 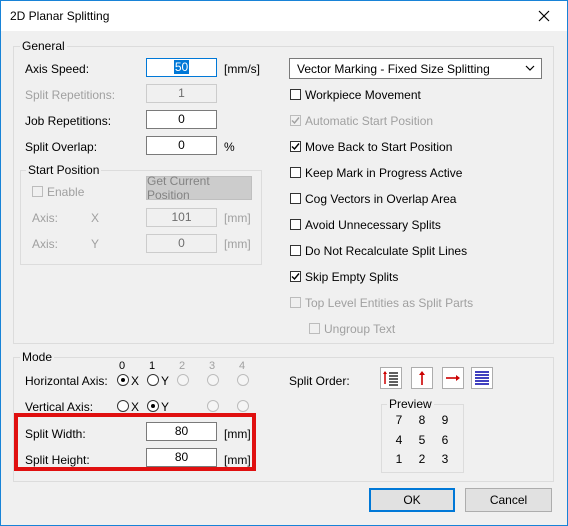 I want to click on preview-cell: 3, so click(x=445, y=459).